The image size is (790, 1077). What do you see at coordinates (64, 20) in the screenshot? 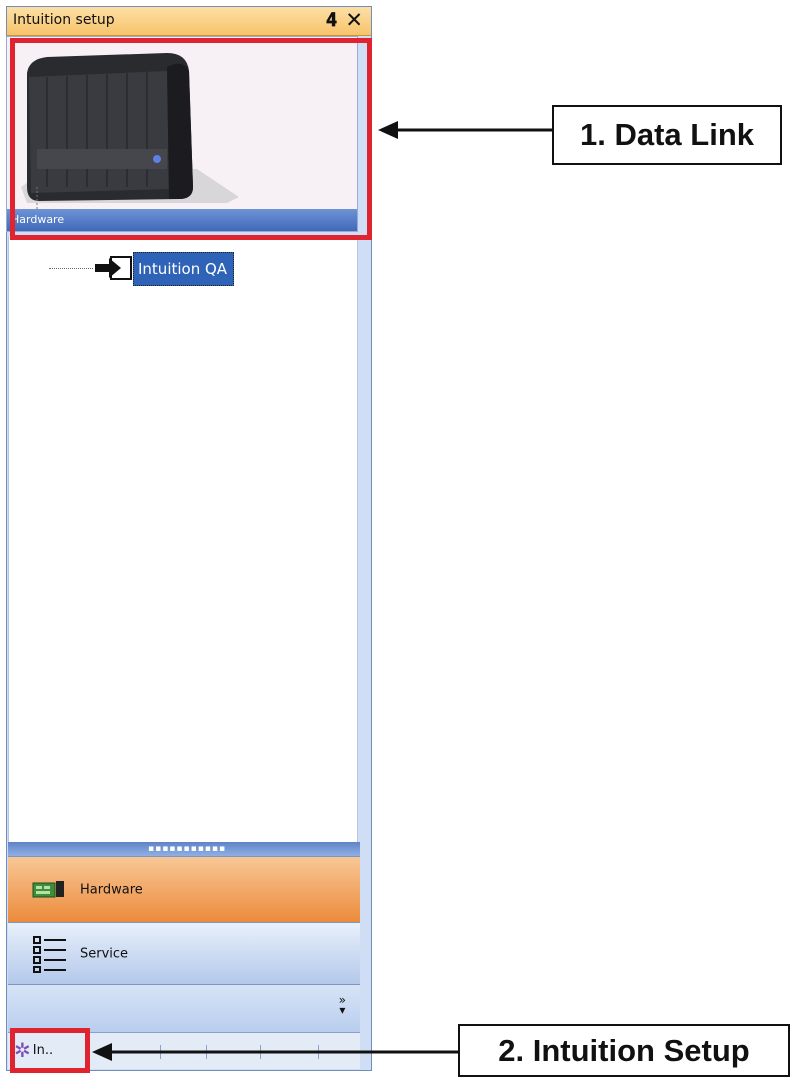
I see `panel-title: Intuition setup` at bounding box center [64, 20].